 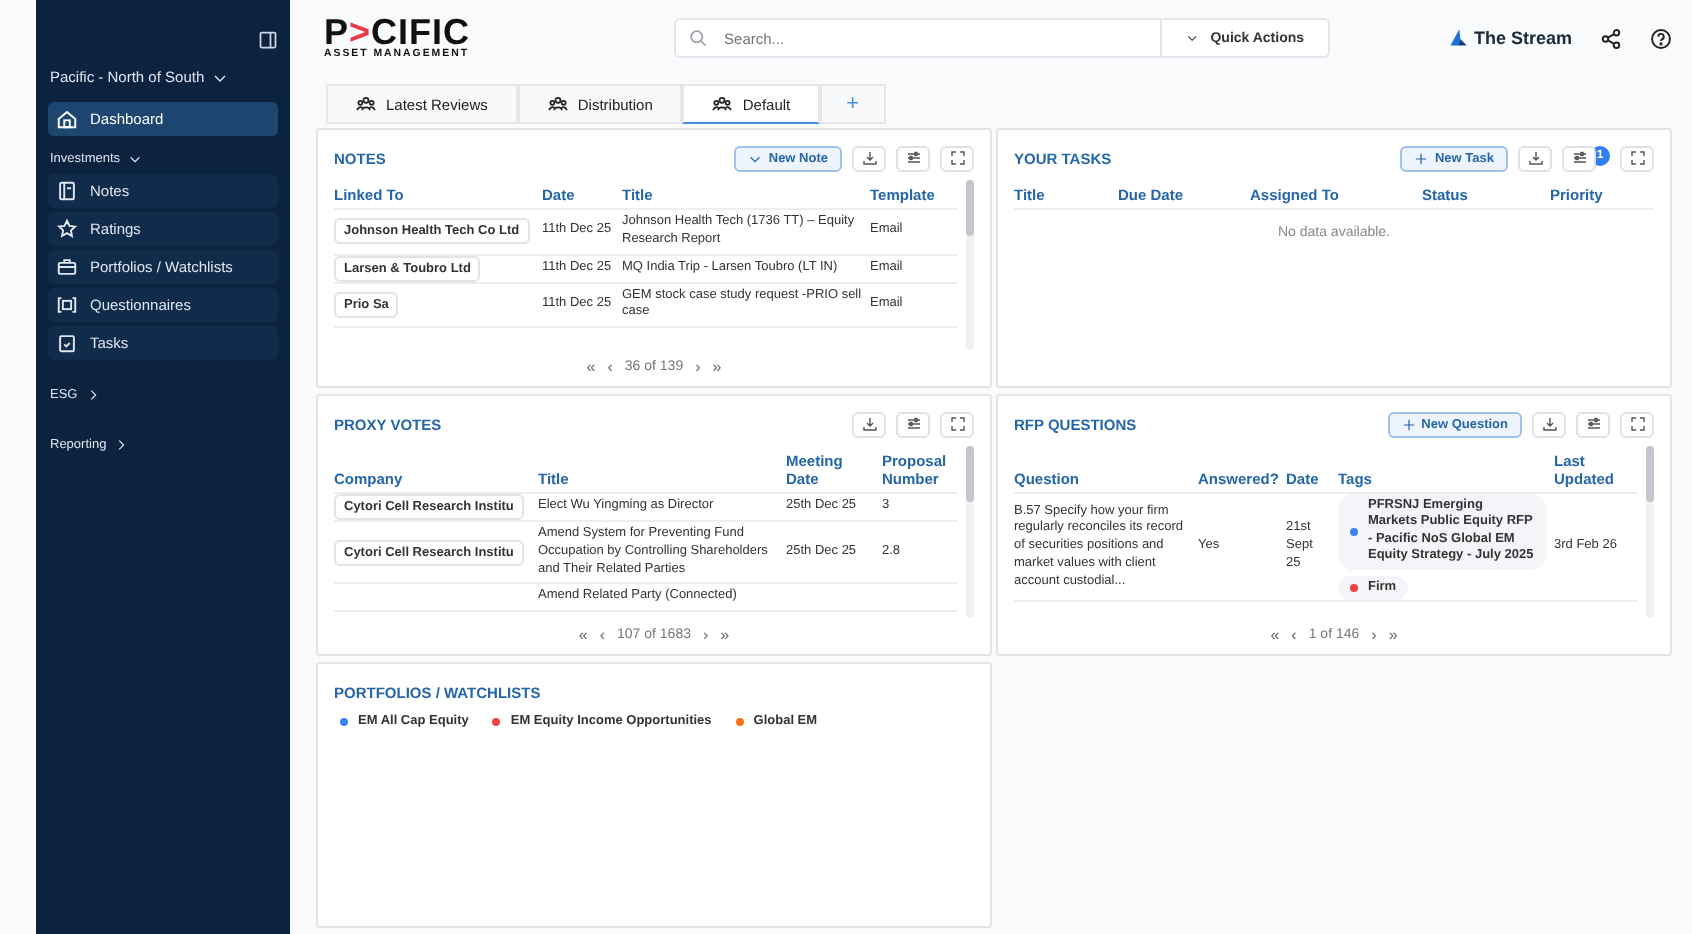 What do you see at coordinates (268, 40) in the screenshot?
I see `sidebar-toggle-icon` at bounding box center [268, 40].